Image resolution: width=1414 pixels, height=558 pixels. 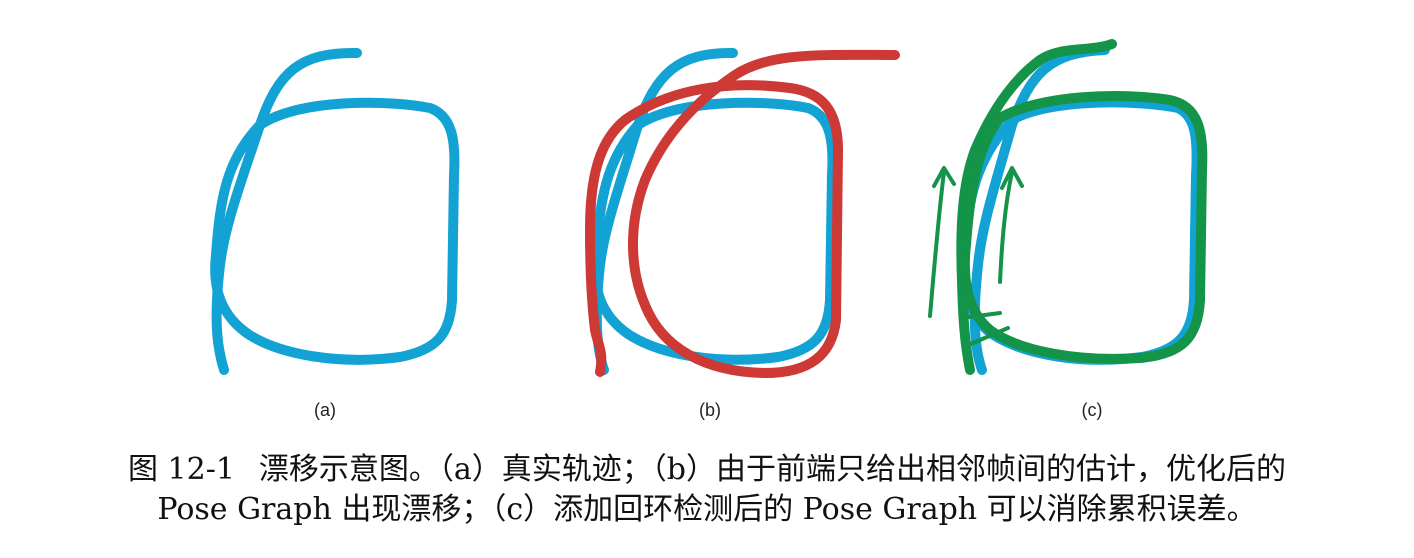 I want to click on arrow-up-icon, so click(x=937, y=244).